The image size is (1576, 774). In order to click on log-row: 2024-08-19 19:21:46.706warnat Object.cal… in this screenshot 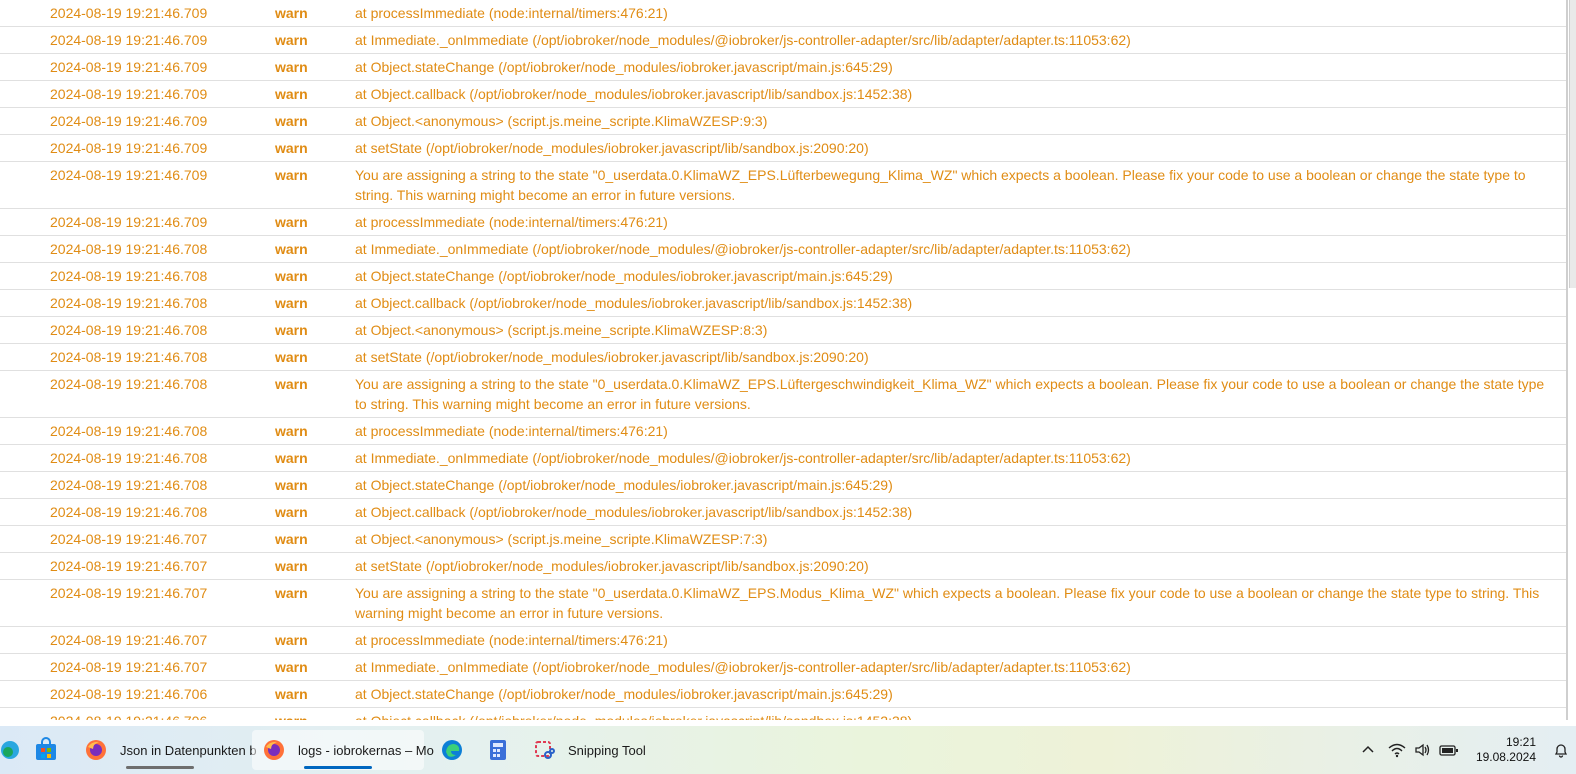, I will do `click(783, 714)`.